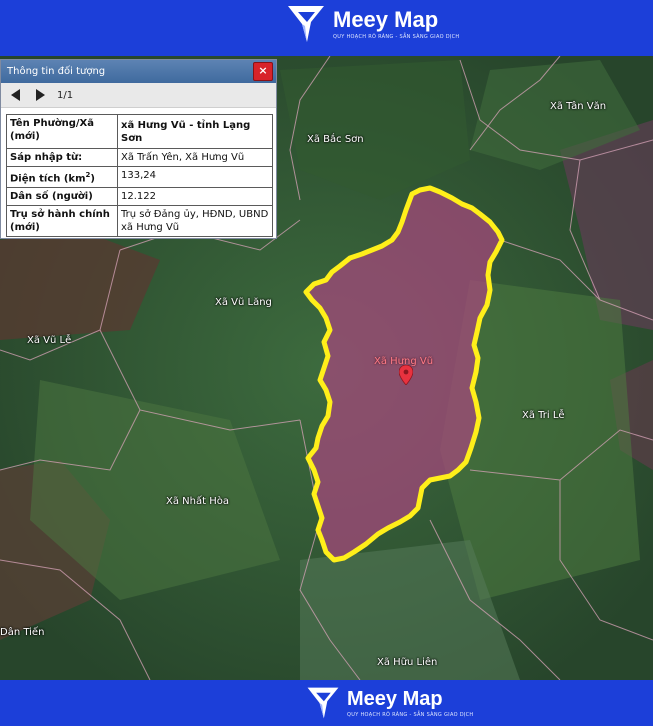 This screenshot has width=653, height=726. Describe the element at coordinates (410, 715) in the screenshot. I see `brand-tagline-bottom: QUY HOẠCH RÕ RÀNG - SẴN SÀNG GIAO DỊCH` at that location.